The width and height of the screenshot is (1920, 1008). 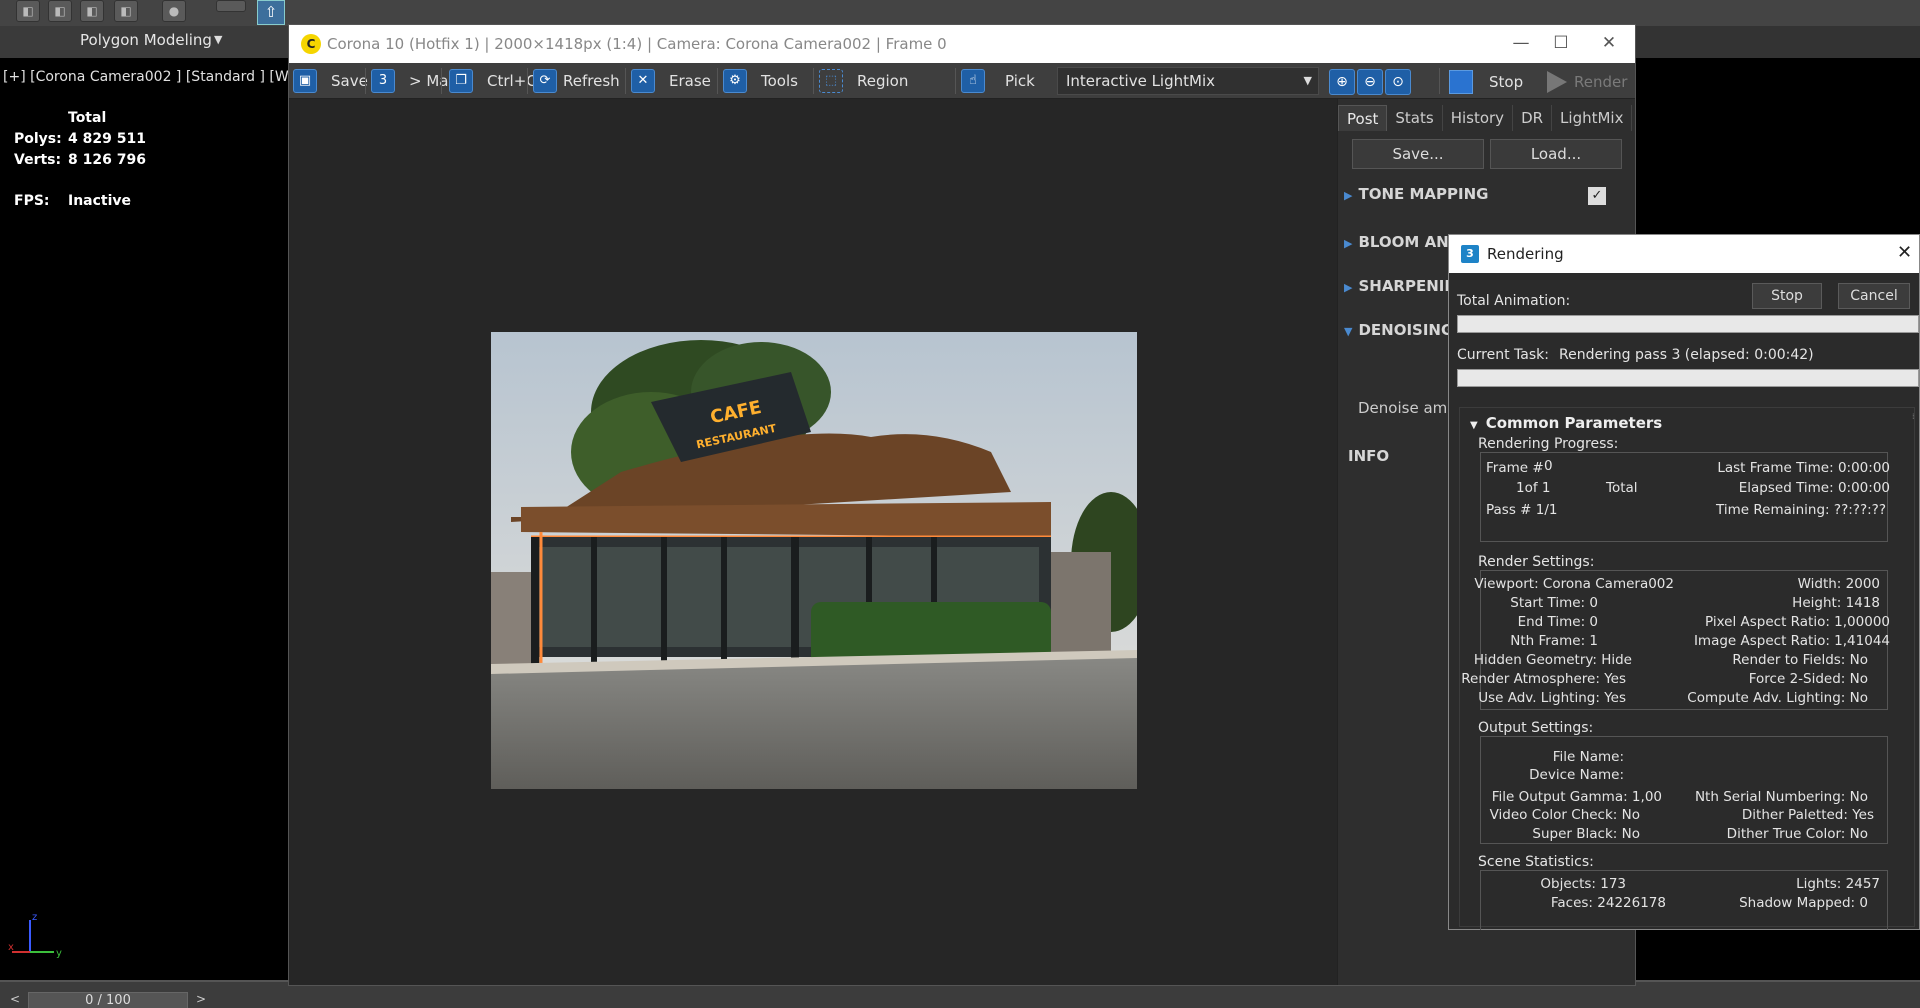 What do you see at coordinates (1622, 488) in the screenshot?
I see `total-label: Total` at bounding box center [1622, 488].